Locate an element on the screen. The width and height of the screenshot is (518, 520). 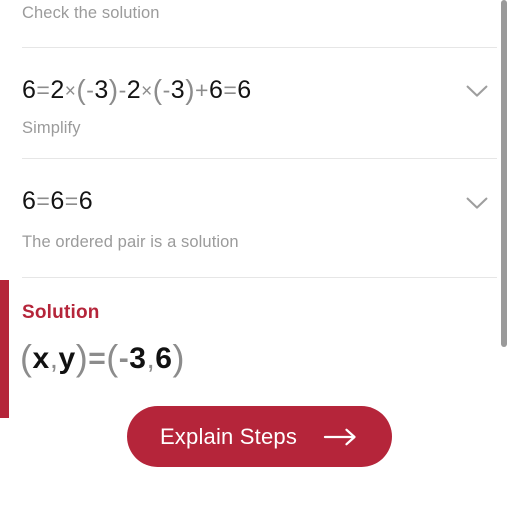
scrollbar-track is located at coordinates (507, 260).